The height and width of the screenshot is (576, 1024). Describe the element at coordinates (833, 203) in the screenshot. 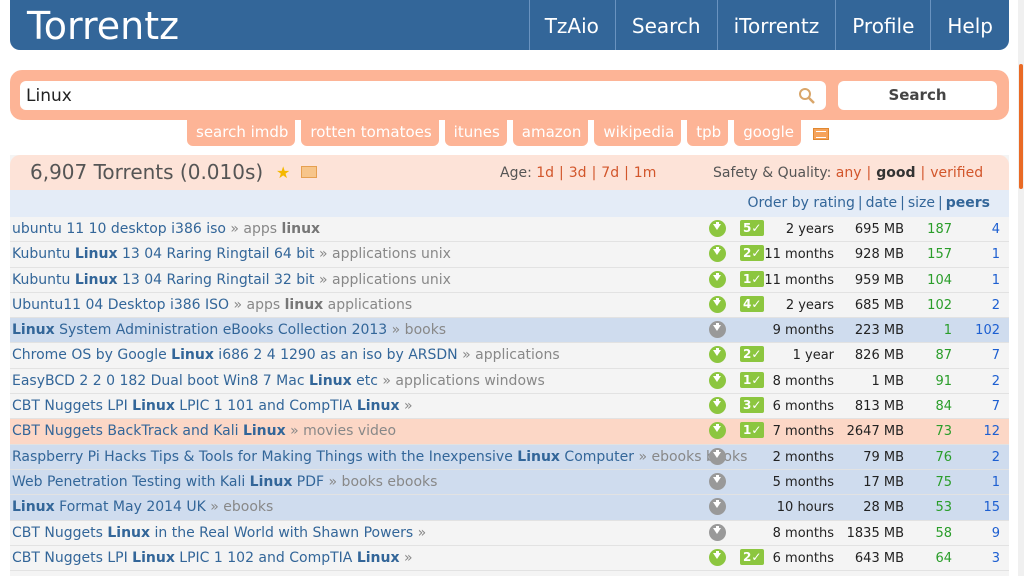

I see `order-rating: rating` at that location.